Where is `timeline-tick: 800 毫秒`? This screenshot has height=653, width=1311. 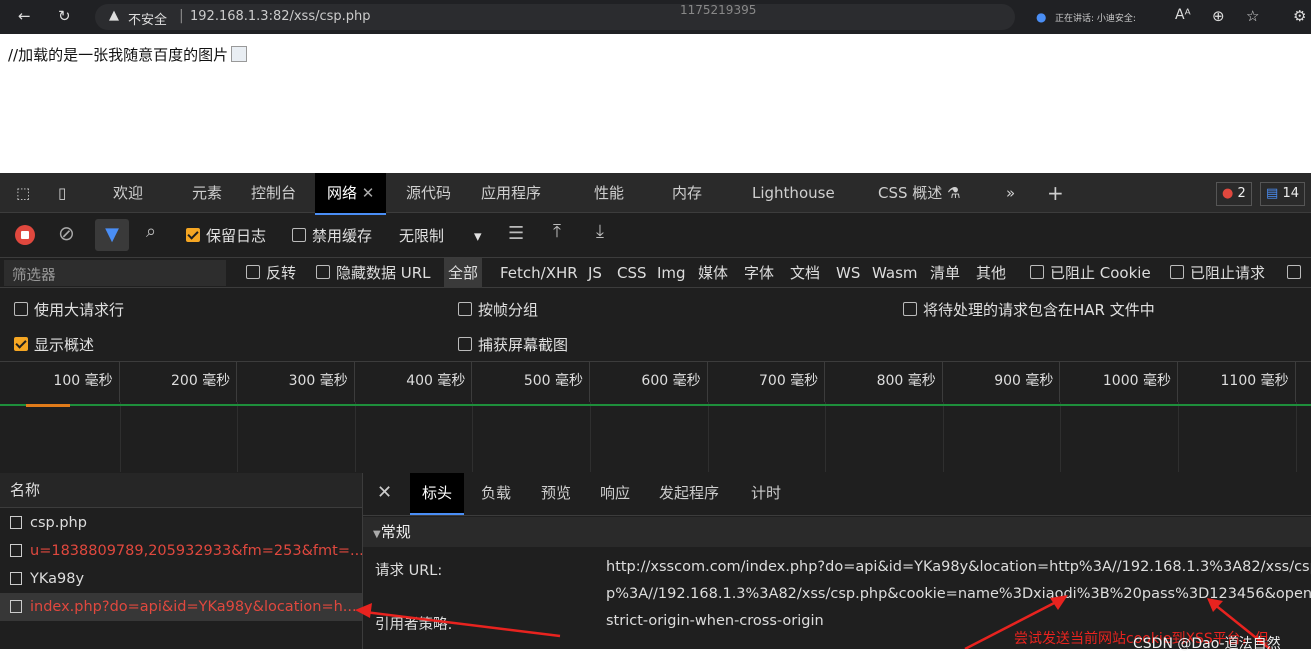 timeline-tick: 800 毫秒 is located at coordinates (884, 382).